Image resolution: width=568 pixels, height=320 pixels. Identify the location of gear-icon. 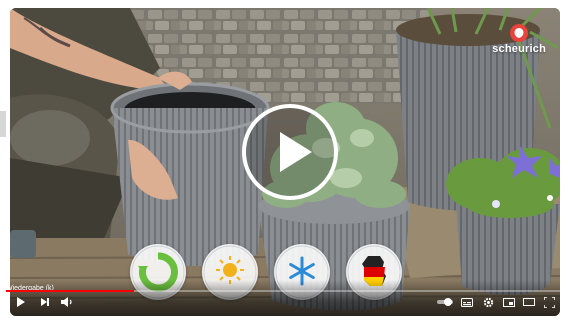
(488, 302).